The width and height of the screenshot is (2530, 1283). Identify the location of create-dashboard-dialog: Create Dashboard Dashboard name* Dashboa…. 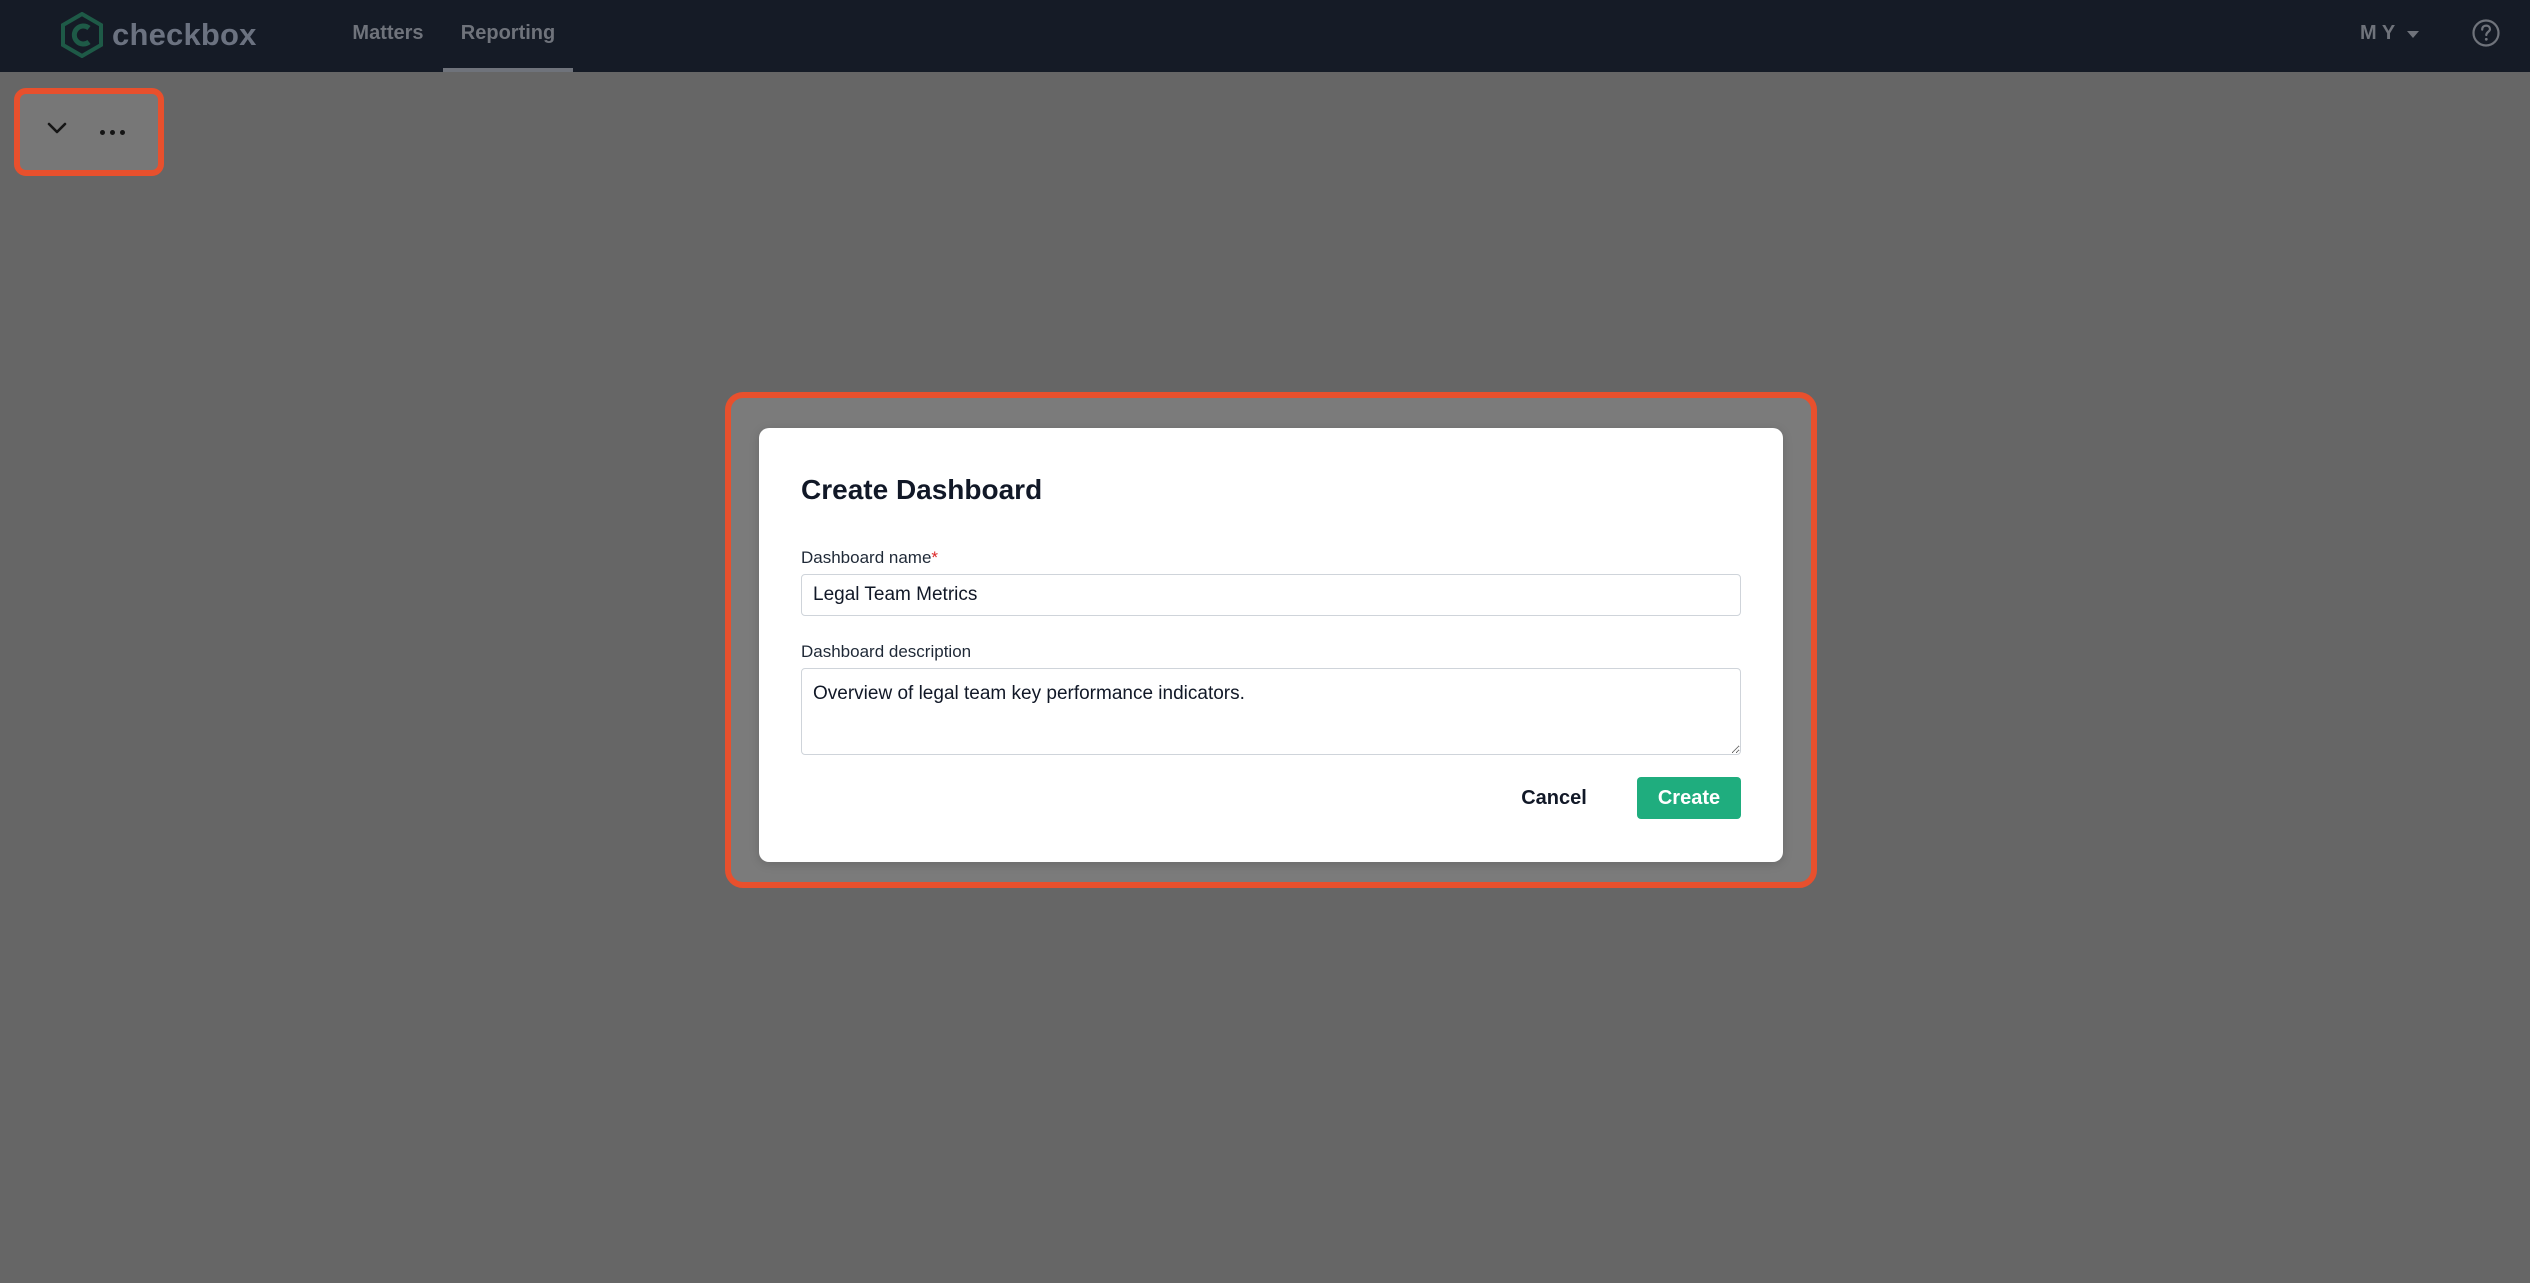
(1271, 645).